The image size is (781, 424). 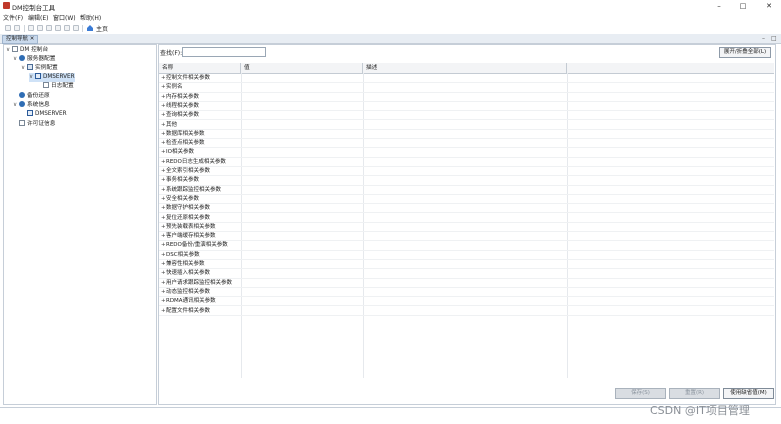 I want to click on tree-node-instance-config: ∨ 实例配置, so click(x=39, y=68).